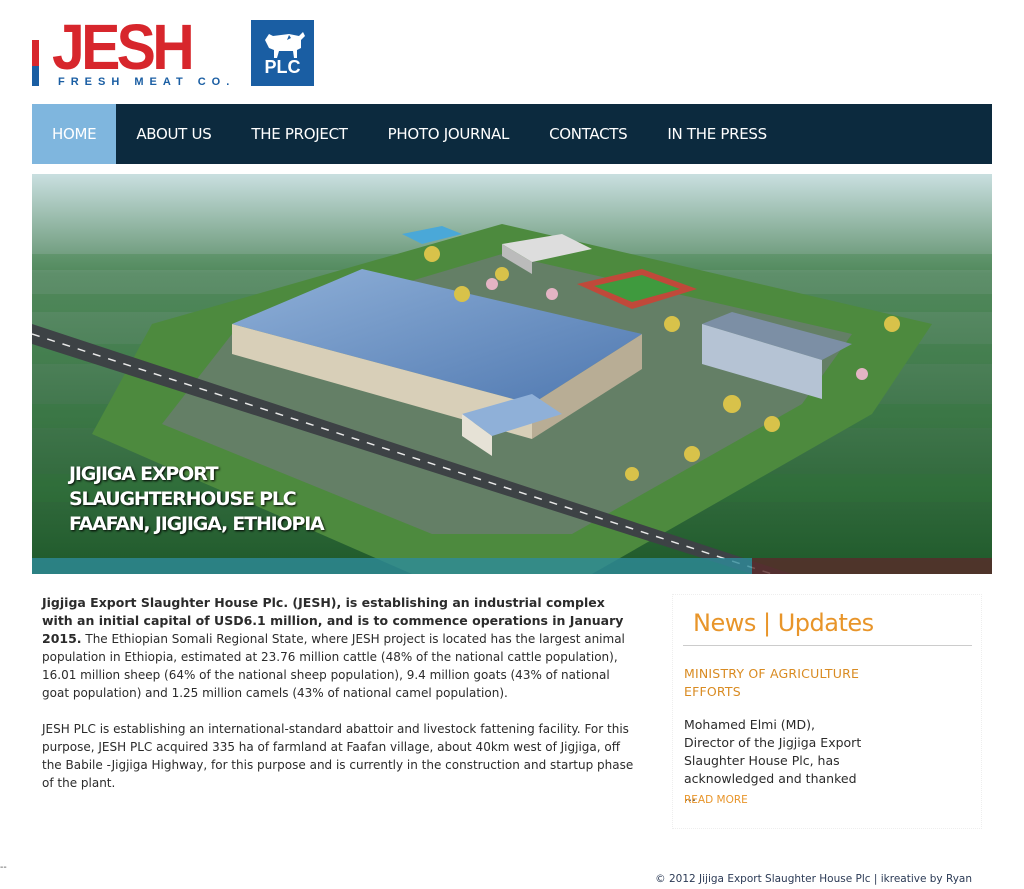 The image size is (1024, 889). I want to click on stray-dash: --, so click(3, 867).